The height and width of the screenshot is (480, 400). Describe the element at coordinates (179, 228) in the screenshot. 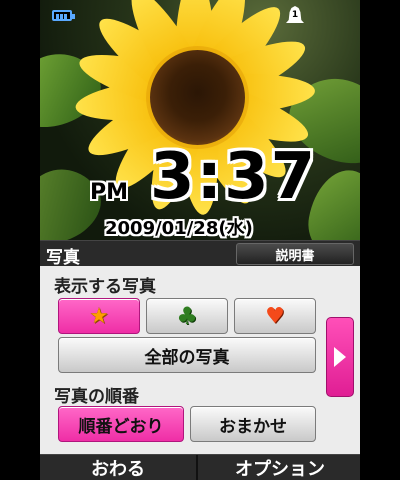

I see `clock-date: 2009/01/28(水)` at that location.